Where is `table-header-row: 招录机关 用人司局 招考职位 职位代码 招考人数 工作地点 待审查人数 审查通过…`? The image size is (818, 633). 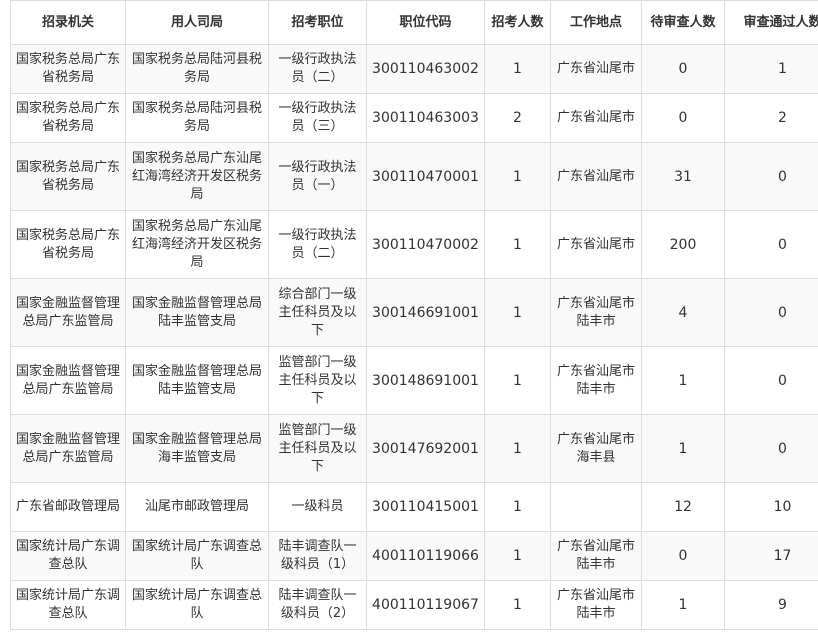
table-header-row: 招录机关 用人司局 招考职位 职位代码 招考人数 工作地点 待审查人数 审查通过… is located at coordinates (414, 22).